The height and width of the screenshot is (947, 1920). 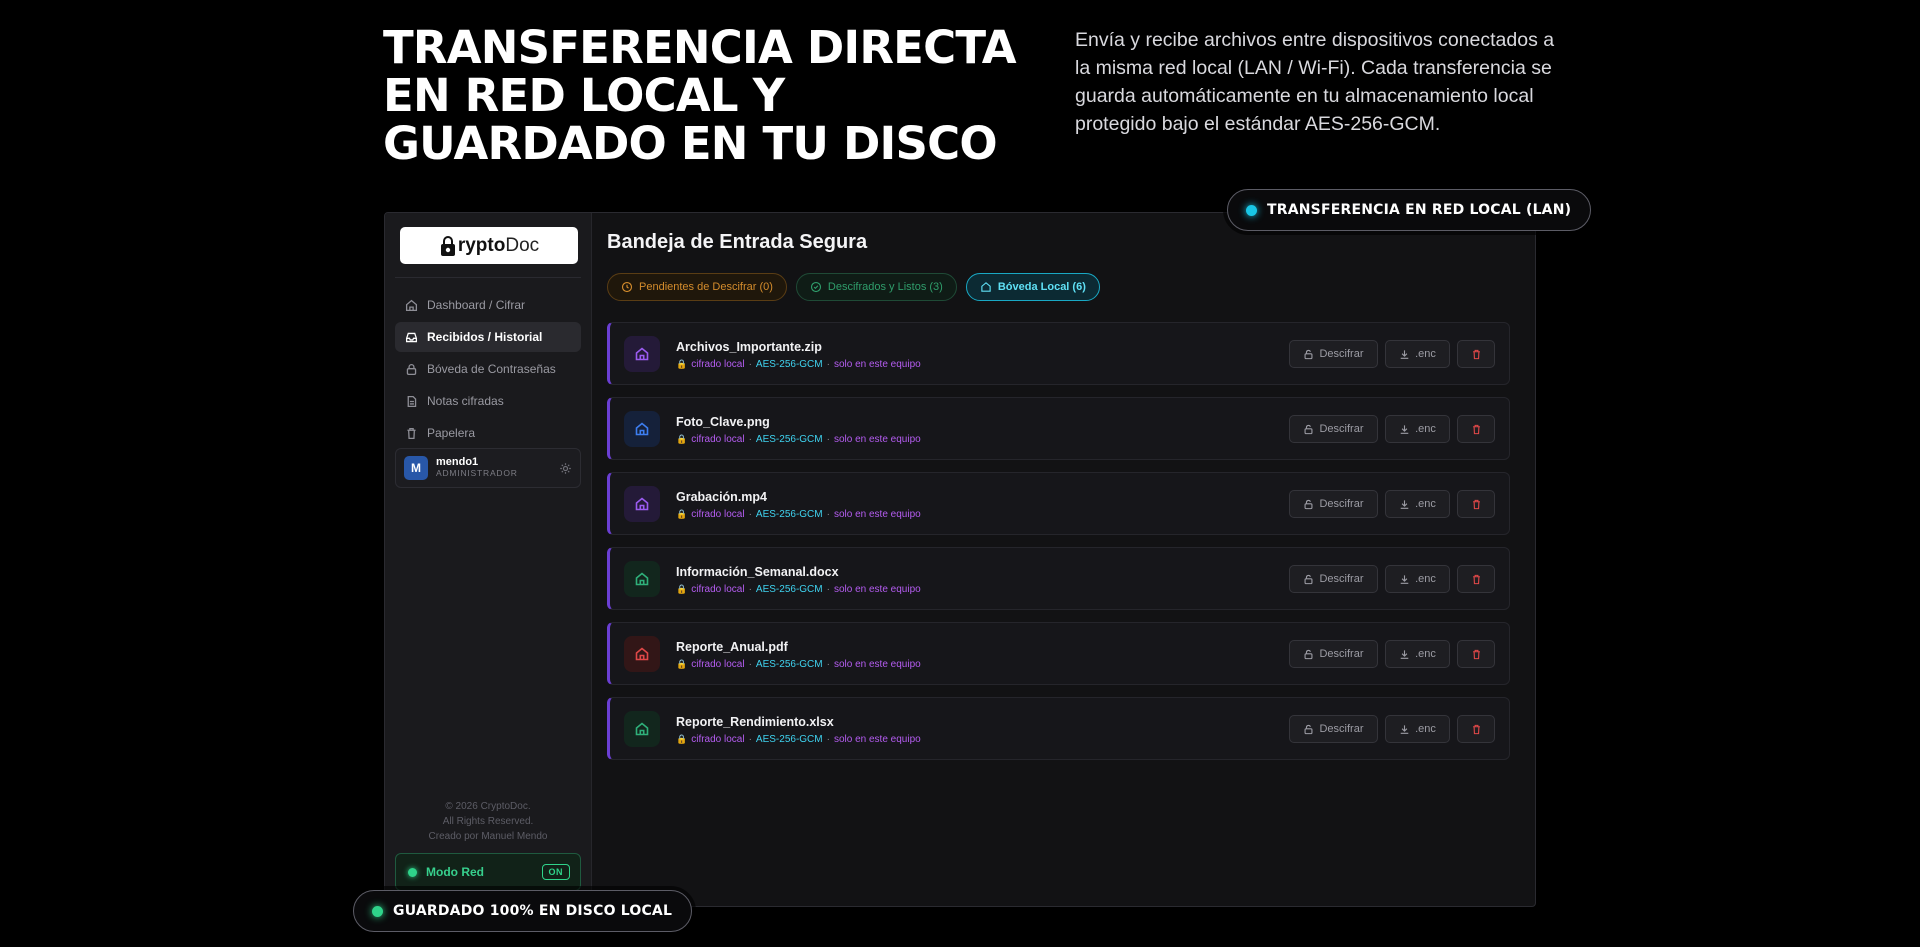 What do you see at coordinates (755, 722) in the screenshot?
I see `file-name: Reporte_Rendimiento.xlsx` at bounding box center [755, 722].